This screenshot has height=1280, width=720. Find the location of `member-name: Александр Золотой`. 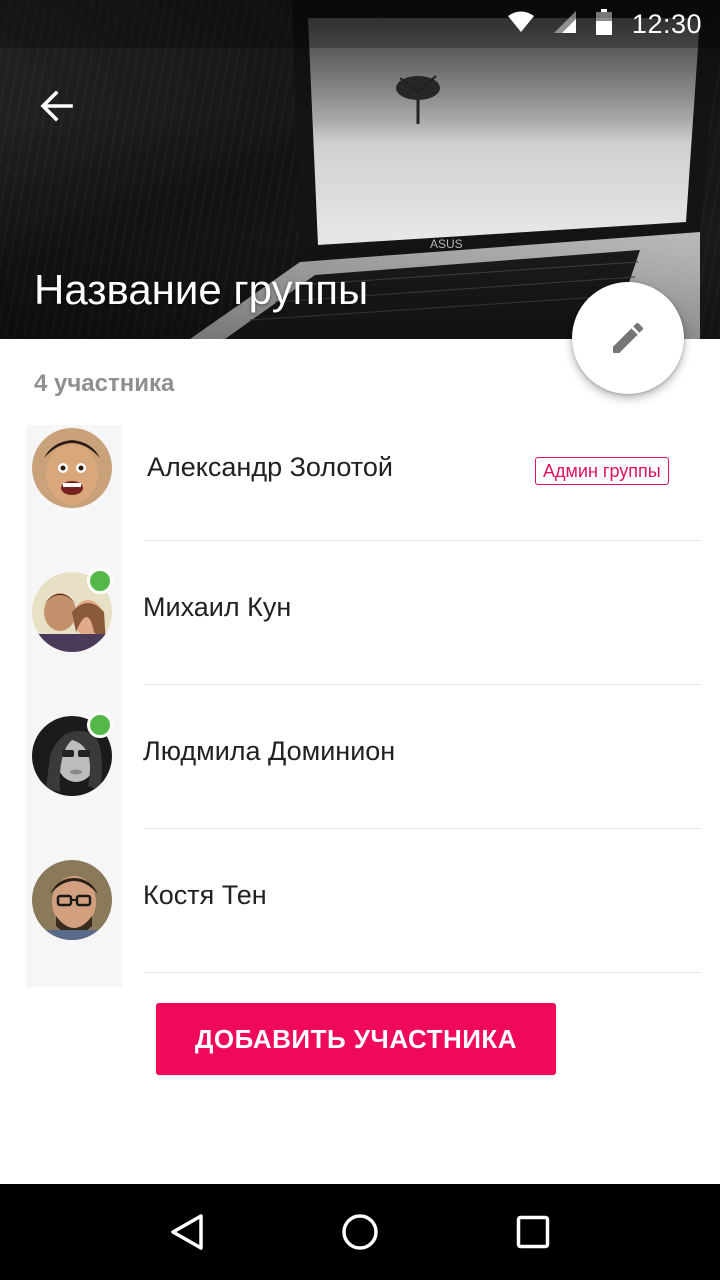

member-name: Александр Золотой is located at coordinates (270, 467).